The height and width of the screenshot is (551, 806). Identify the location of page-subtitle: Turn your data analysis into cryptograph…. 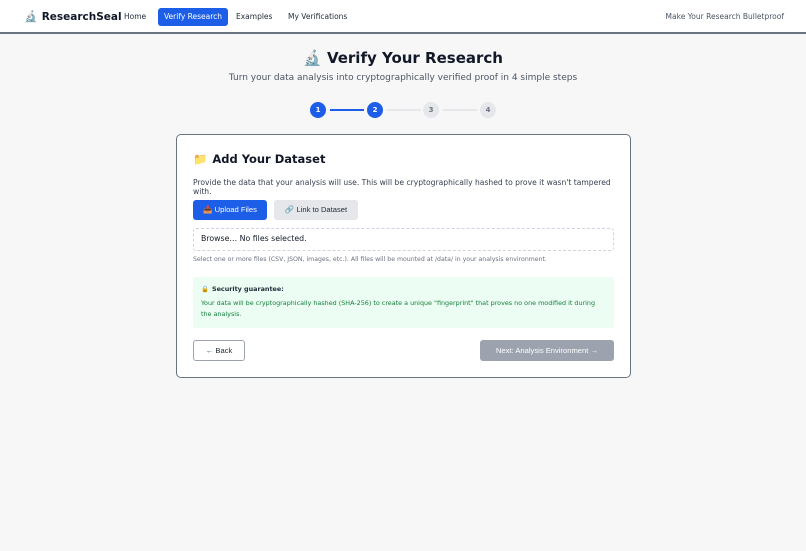
(403, 78).